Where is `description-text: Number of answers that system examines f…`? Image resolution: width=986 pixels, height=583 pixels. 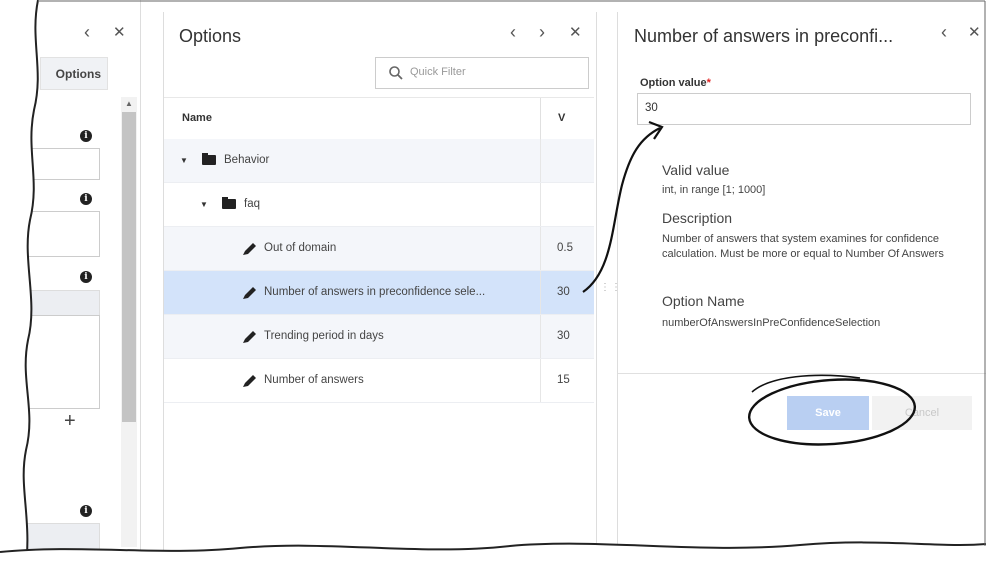
description-text: Number of answers that system examines f… is located at coordinates (803, 246).